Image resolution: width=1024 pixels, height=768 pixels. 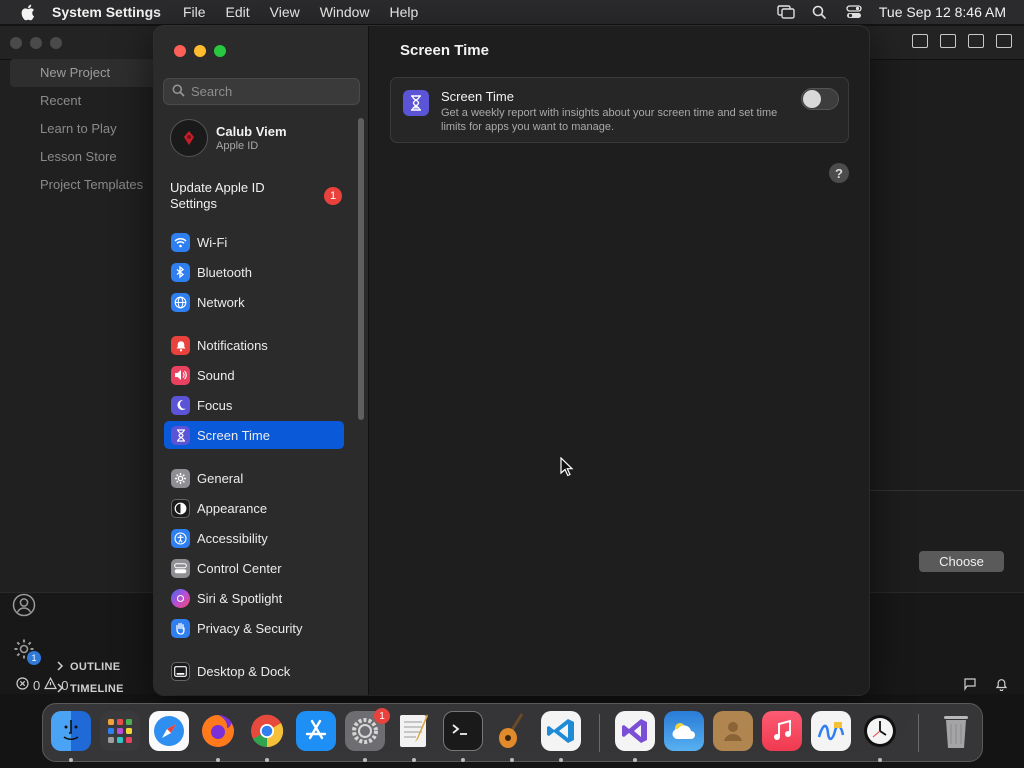 What do you see at coordinates (180, 345) in the screenshot?
I see `bell-icon` at bounding box center [180, 345].